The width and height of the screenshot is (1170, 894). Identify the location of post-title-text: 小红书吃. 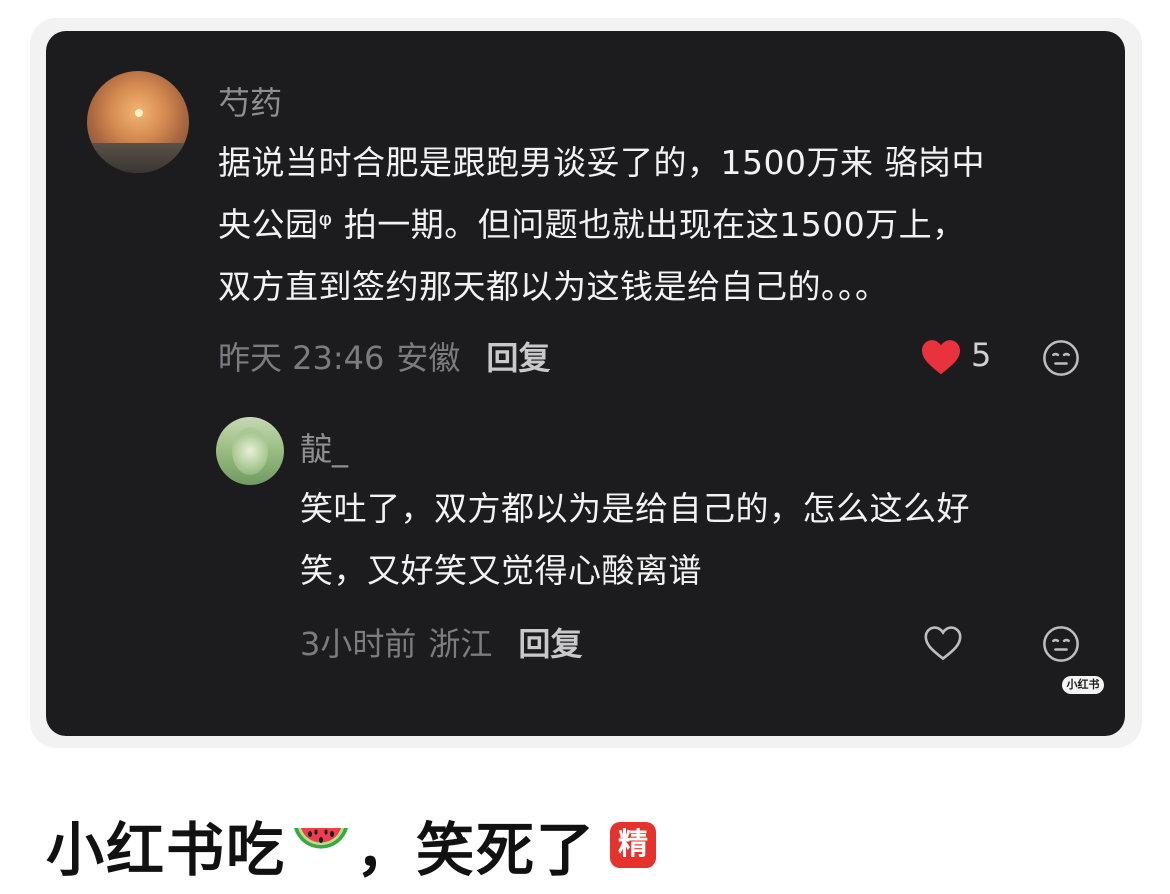
(166, 850).